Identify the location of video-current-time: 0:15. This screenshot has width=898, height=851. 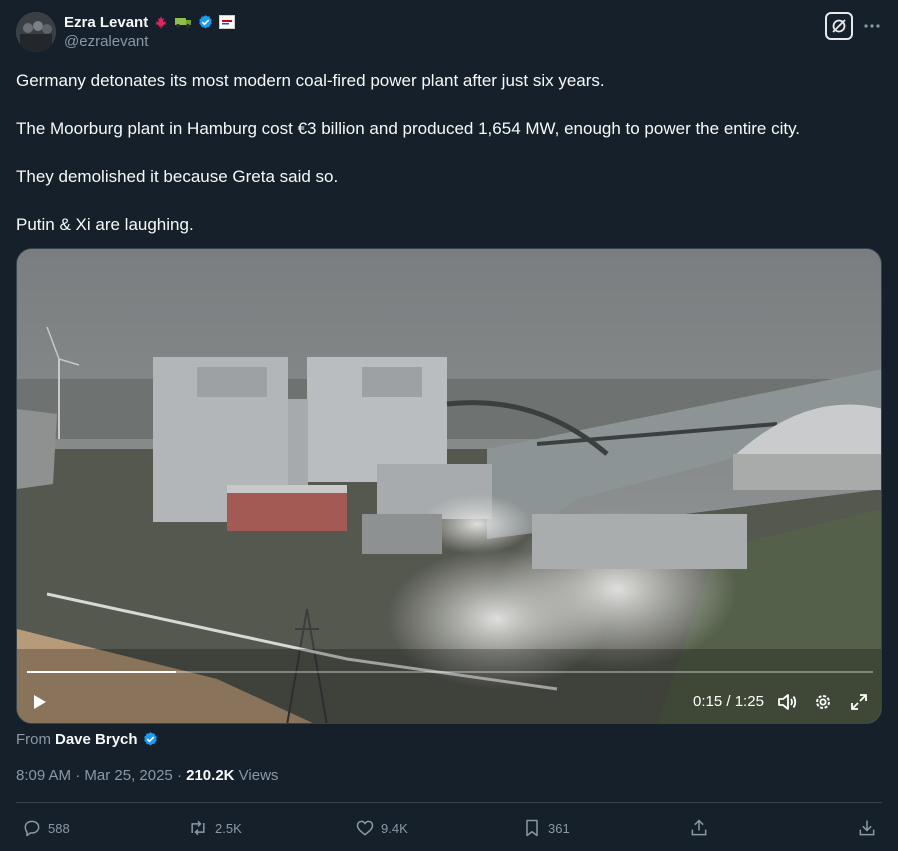
(708, 701).